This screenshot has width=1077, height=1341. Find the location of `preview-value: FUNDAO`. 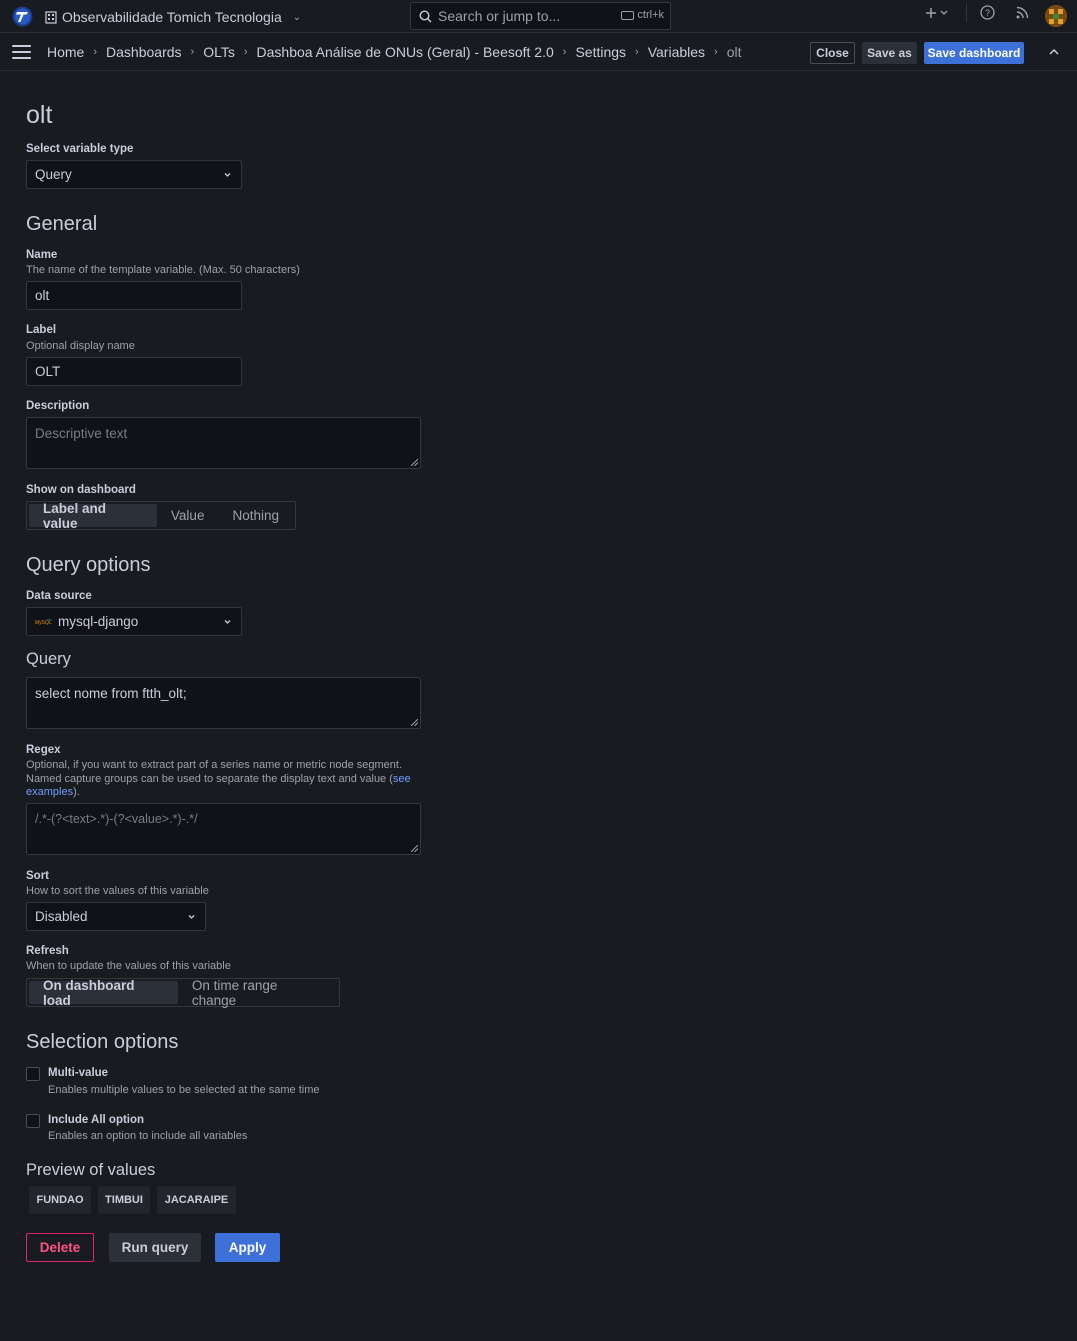

preview-value: FUNDAO is located at coordinates (60, 1200).